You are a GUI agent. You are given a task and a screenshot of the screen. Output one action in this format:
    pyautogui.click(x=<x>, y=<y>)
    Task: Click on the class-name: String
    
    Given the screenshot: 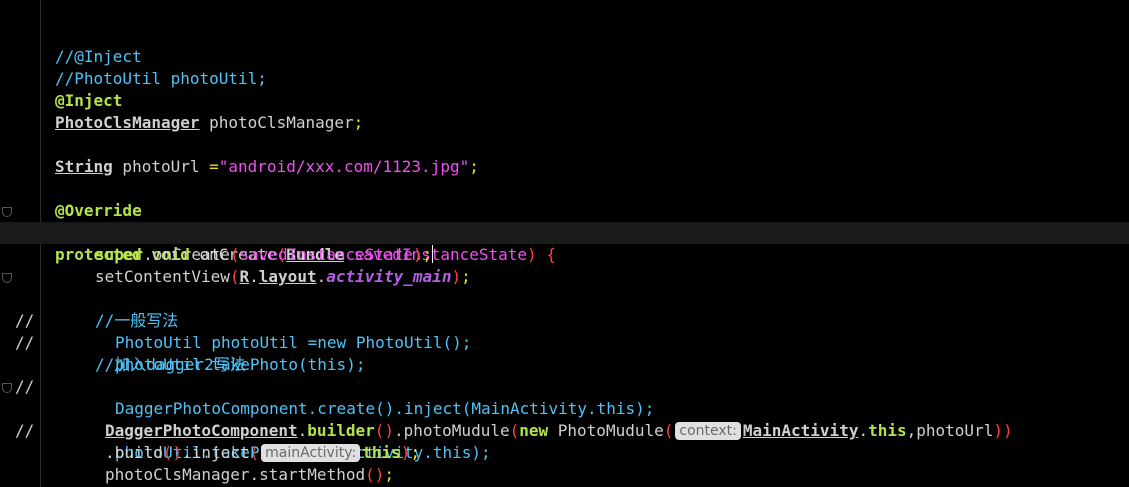 What is the action you would take?
    pyautogui.click(x=84, y=166)
    